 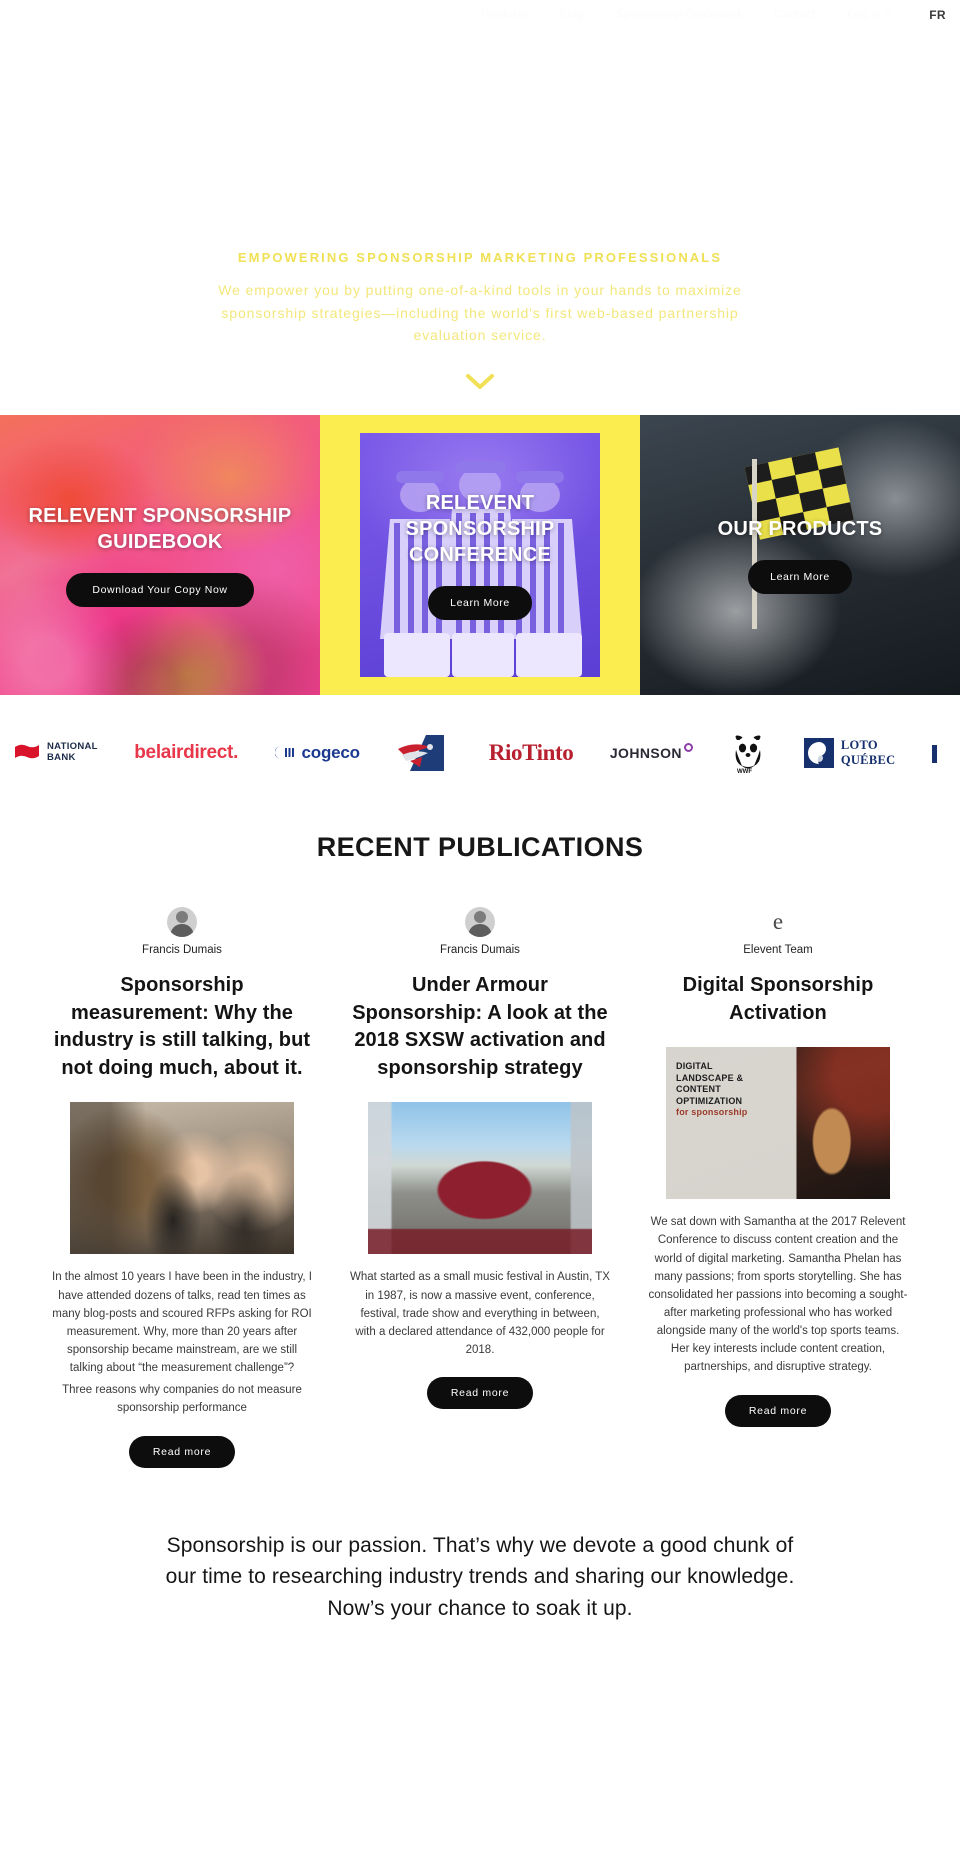 What do you see at coordinates (679, 15) in the screenshot?
I see `nav-item-sponsorship-guidebook: Sponsorship Guidebook` at bounding box center [679, 15].